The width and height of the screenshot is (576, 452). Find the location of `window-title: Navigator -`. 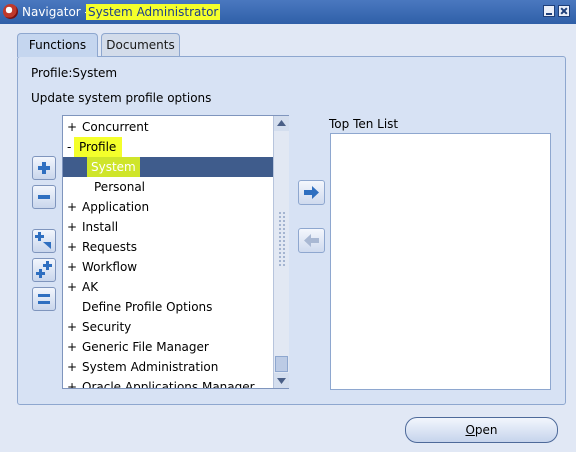

window-title: Navigator - is located at coordinates (55, 12).